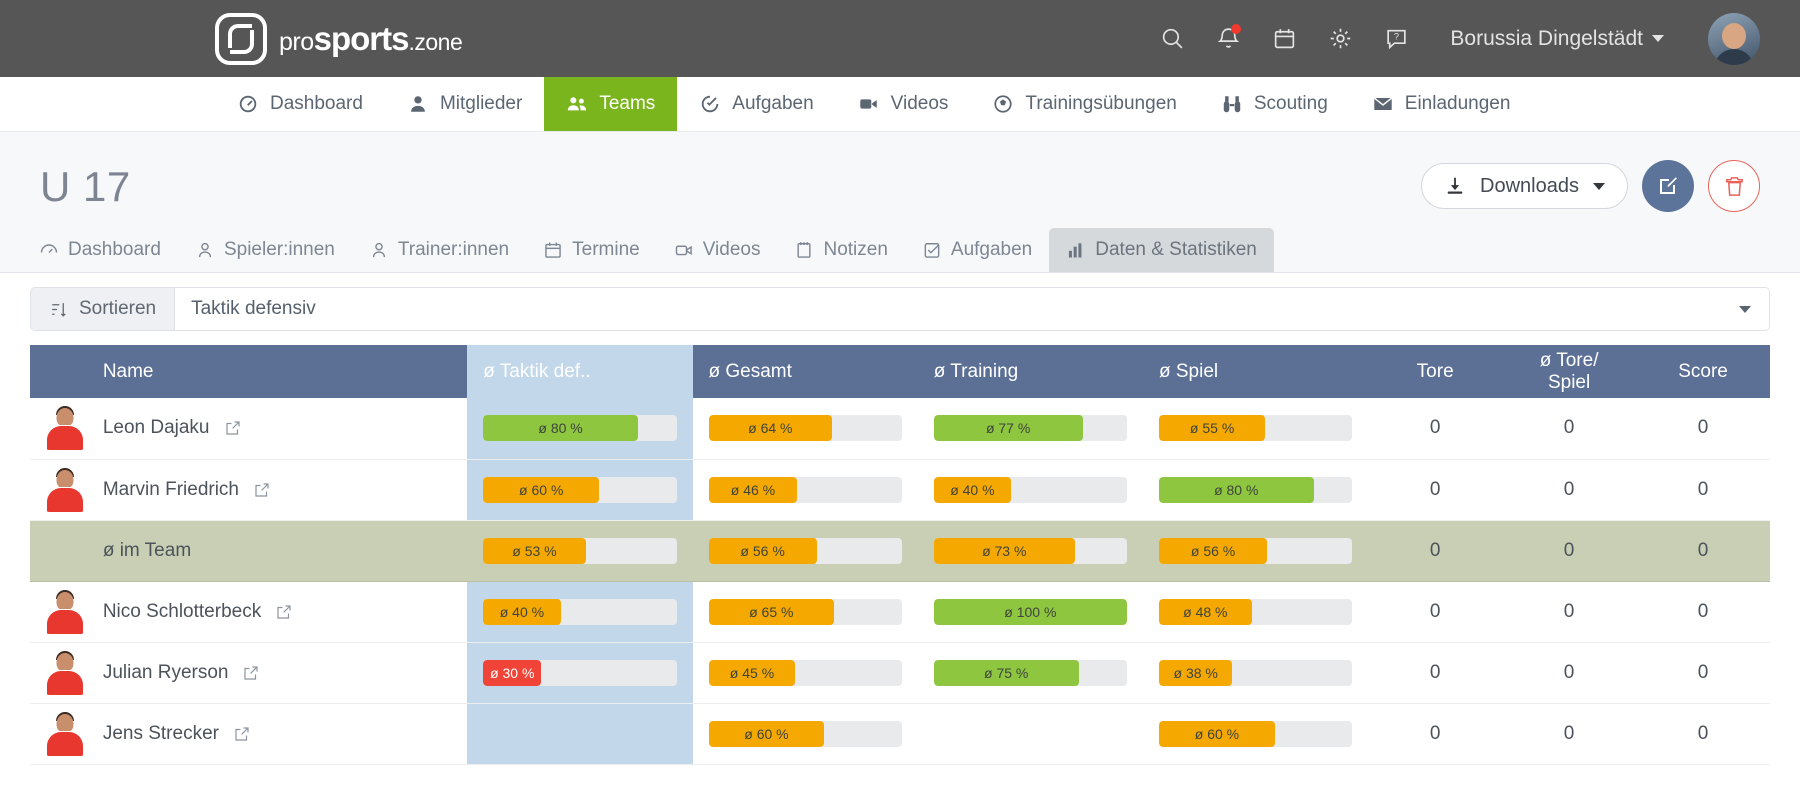  Describe the element at coordinates (762, 550) in the screenshot. I see `progress-bar-label: ø 56 %` at that location.